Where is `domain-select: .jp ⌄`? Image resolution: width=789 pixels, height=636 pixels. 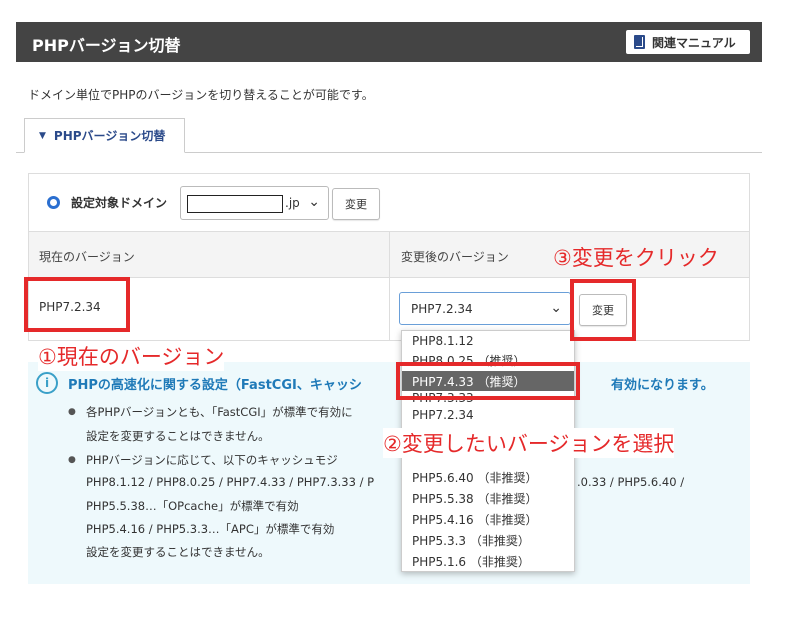 domain-select: .jp ⌄ is located at coordinates (254, 203).